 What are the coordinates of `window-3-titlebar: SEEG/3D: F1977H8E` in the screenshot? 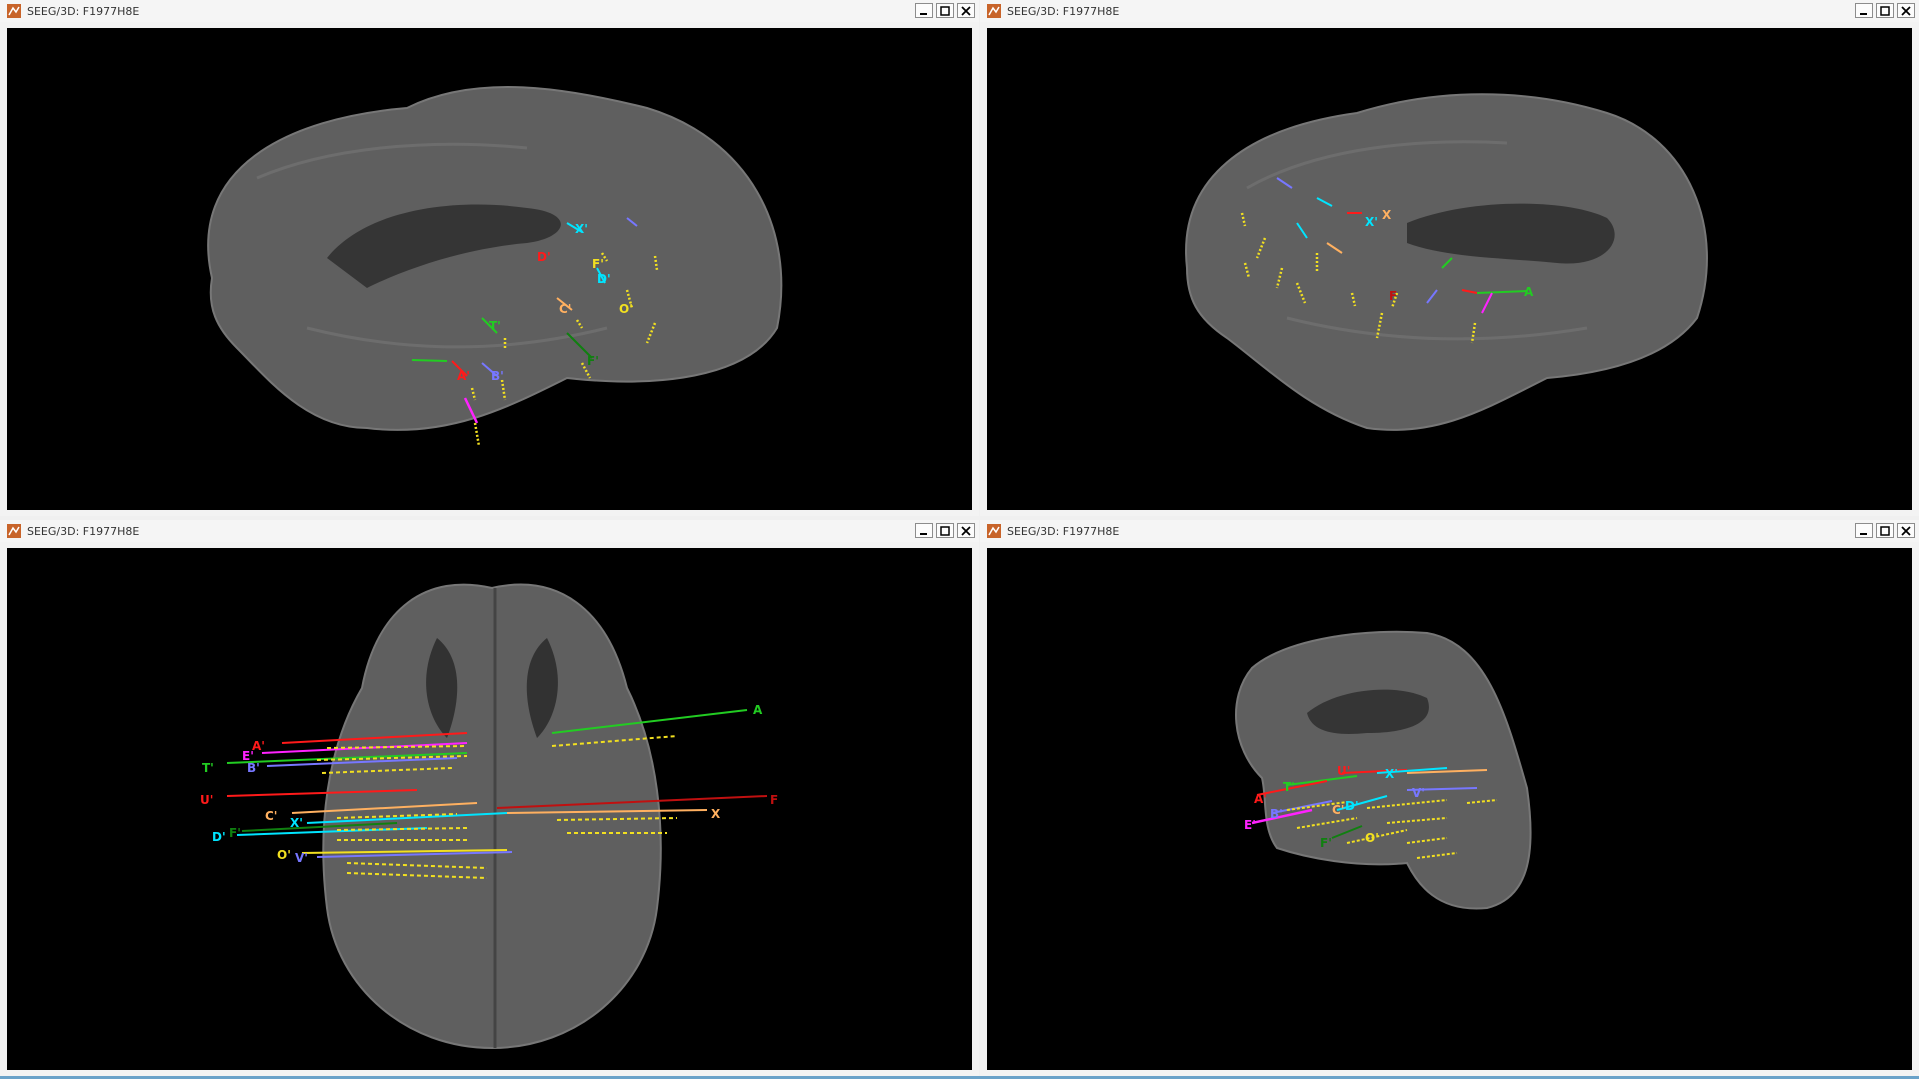 It's located at (489, 531).